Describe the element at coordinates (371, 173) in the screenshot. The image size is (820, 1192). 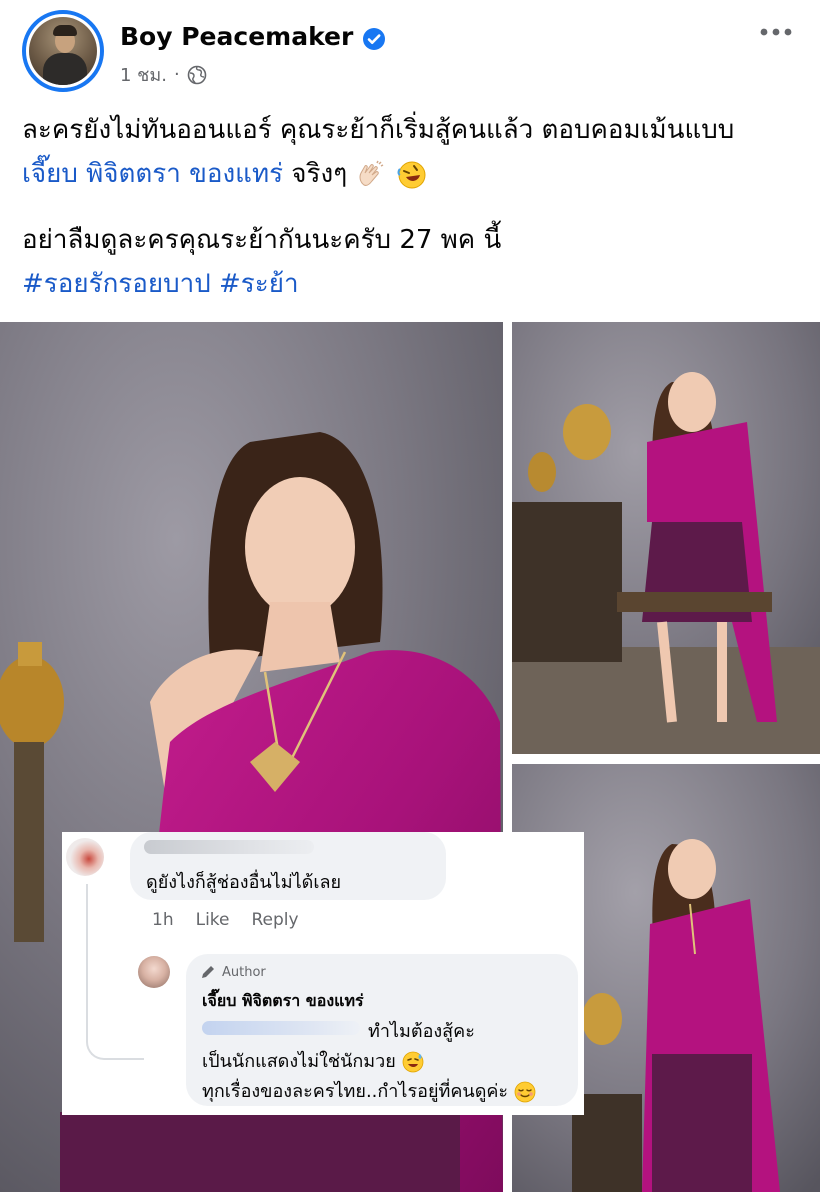
I see `clapping-hands-icon` at that location.